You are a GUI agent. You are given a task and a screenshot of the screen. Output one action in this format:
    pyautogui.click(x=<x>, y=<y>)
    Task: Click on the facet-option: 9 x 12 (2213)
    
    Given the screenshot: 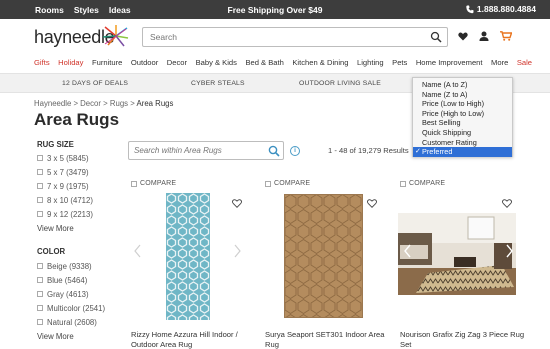 What is the action you would take?
    pyautogui.click(x=65, y=214)
    